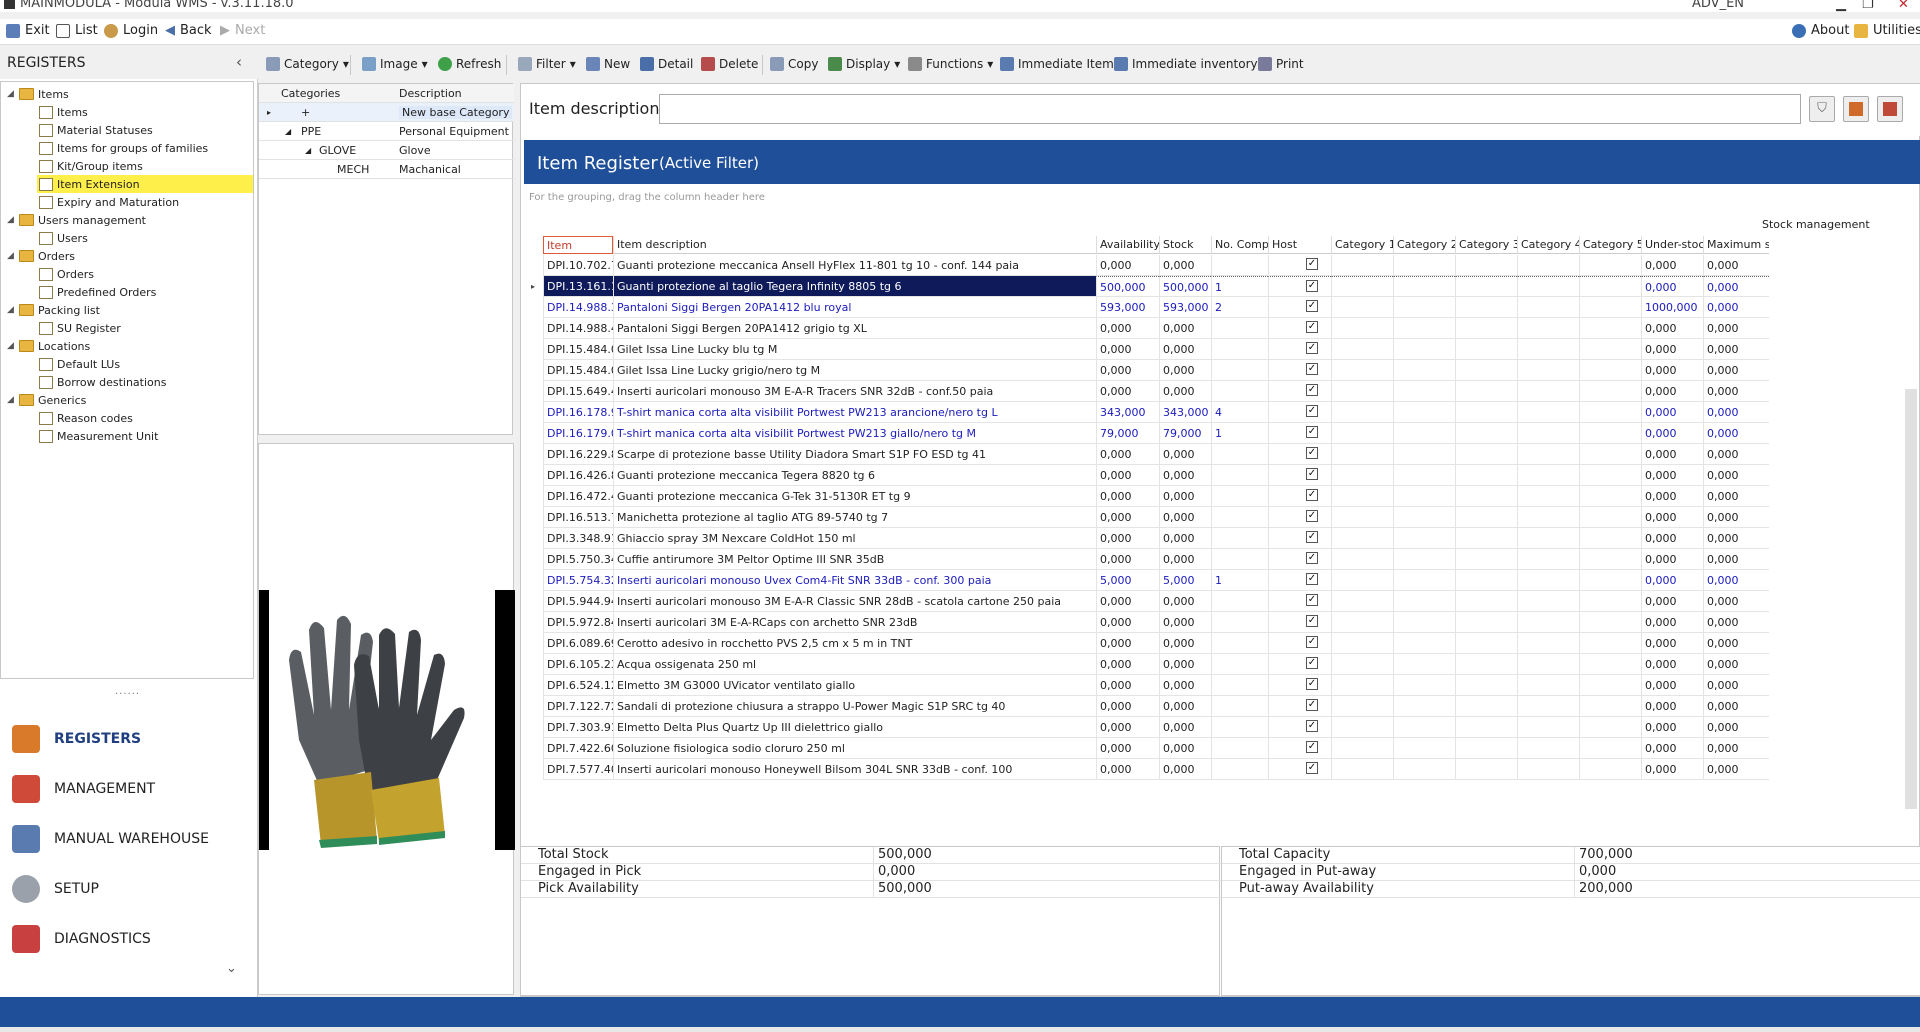  What do you see at coordinates (386, 169) in the screenshot?
I see `category-row: MECH Machanical` at bounding box center [386, 169].